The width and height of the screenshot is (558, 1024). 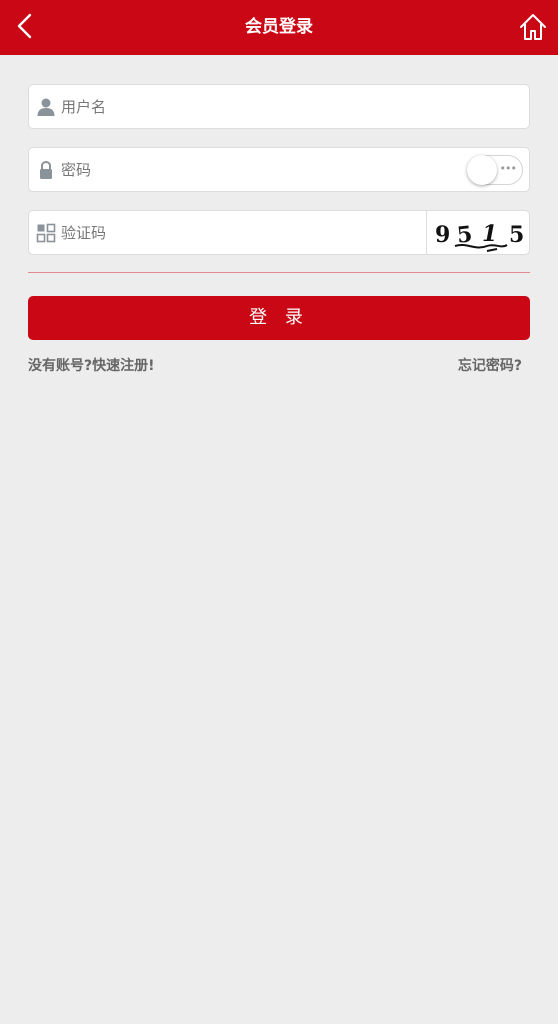 I want to click on ellipsis-icon: •••, so click(x=508, y=168).